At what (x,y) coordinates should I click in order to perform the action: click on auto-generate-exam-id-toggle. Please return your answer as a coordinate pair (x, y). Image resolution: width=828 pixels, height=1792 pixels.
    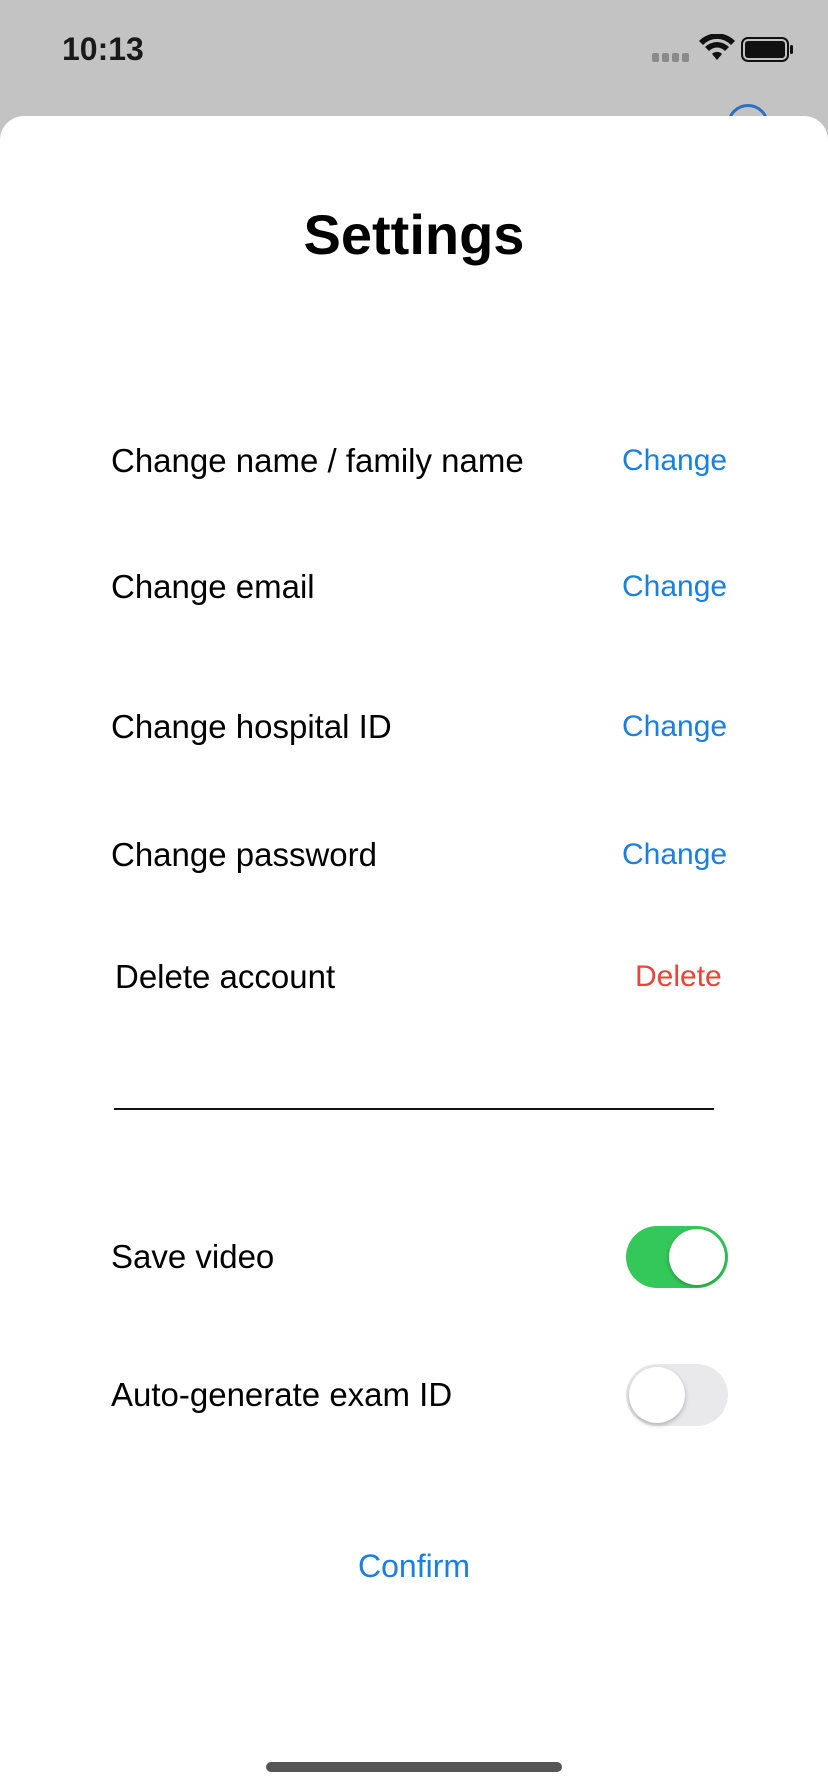
    Looking at the image, I should click on (677, 1395).